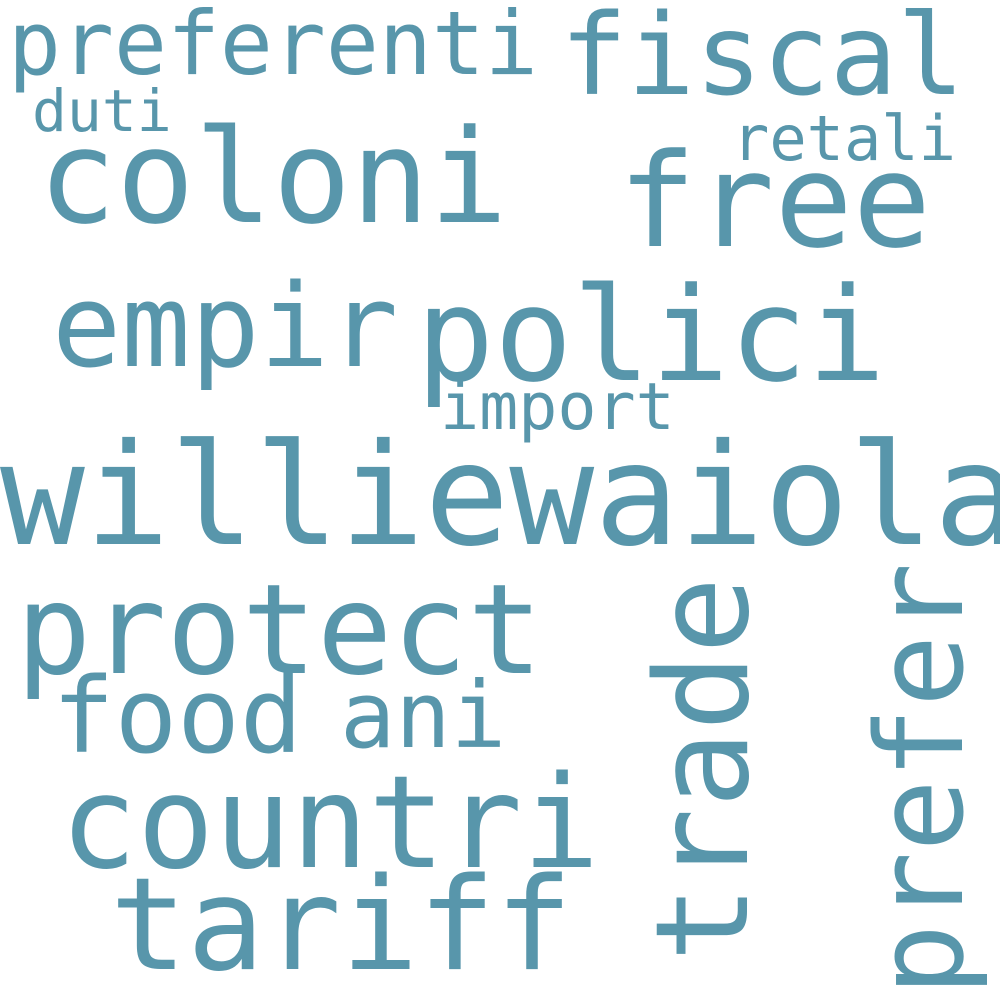 The width and height of the screenshot is (1000, 1000). What do you see at coordinates (341, 925) in the screenshot?
I see `word-tariff: tariff` at bounding box center [341, 925].